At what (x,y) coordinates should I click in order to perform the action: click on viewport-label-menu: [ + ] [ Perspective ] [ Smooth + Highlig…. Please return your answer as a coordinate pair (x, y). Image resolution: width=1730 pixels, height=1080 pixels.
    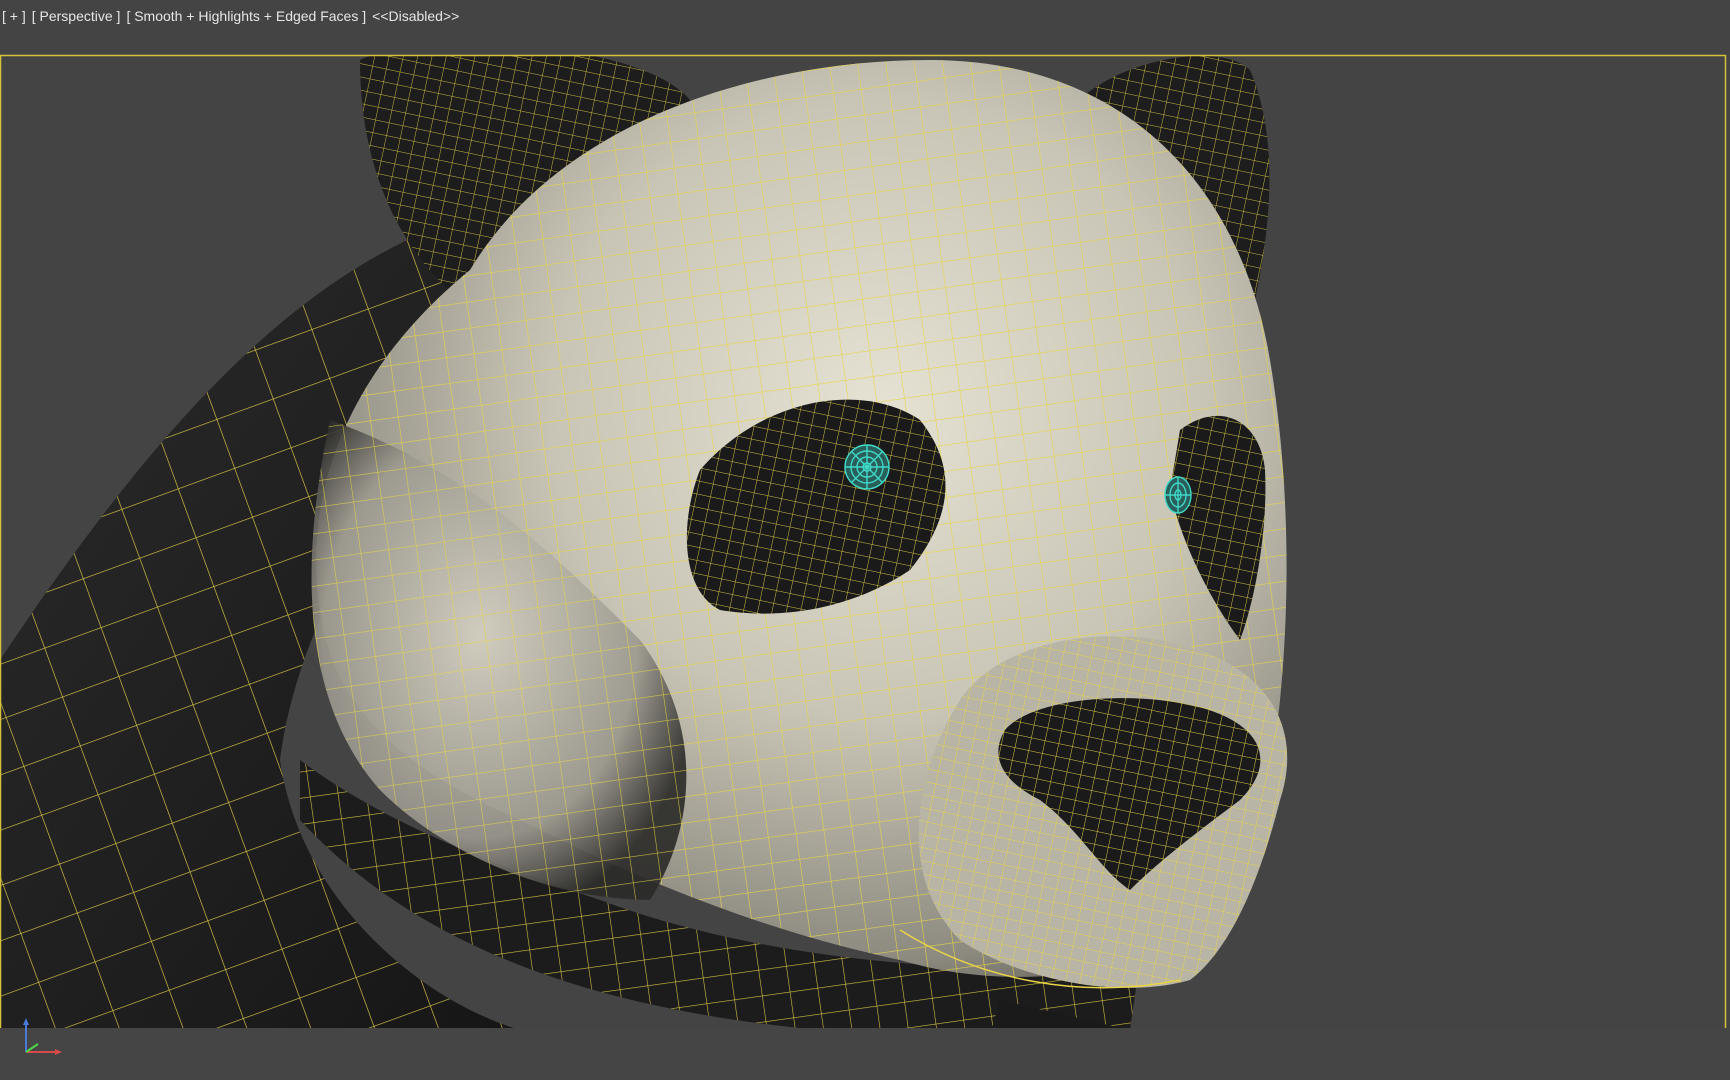
    Looking at the image, I should click on (865, 16).